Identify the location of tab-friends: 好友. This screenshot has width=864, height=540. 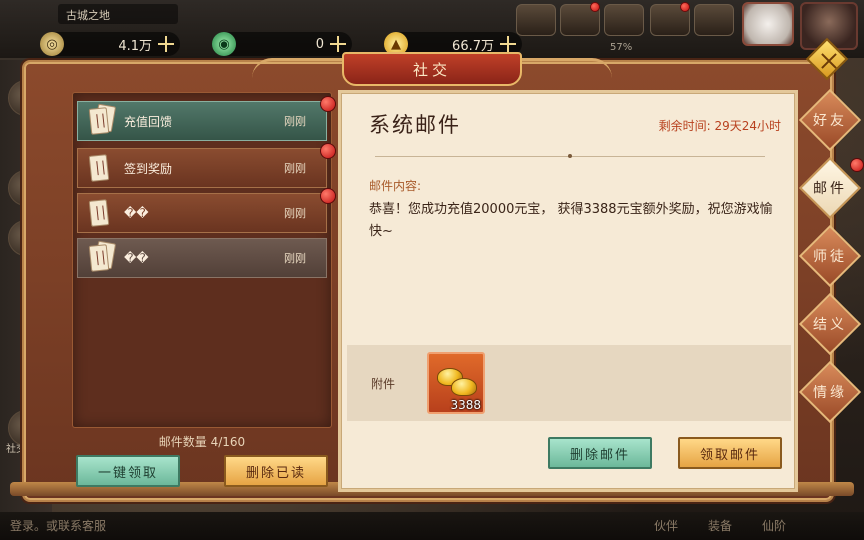
(830, 120).